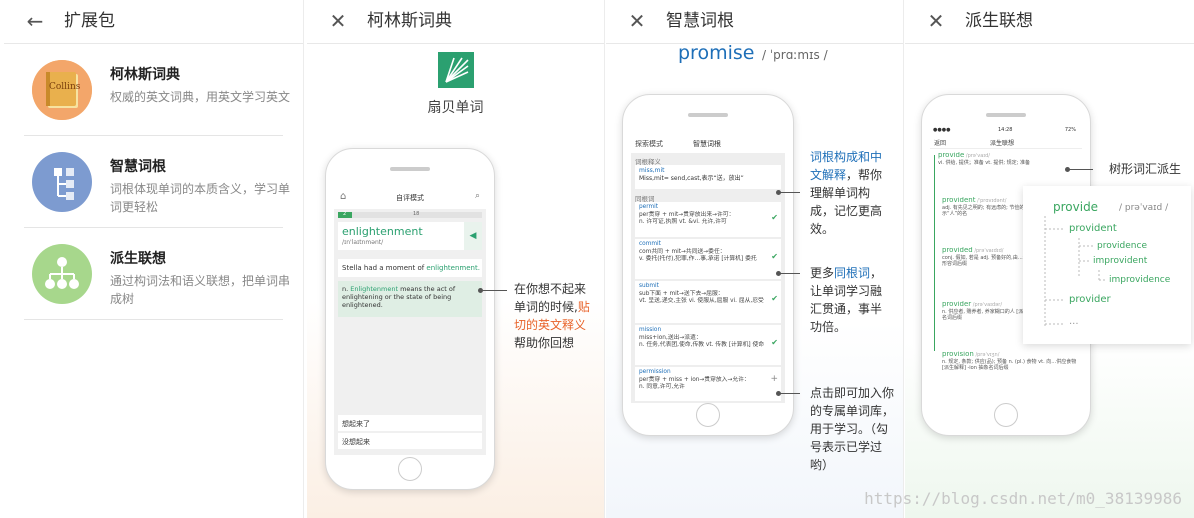 The width and height of the screenshot is (1194, 518). I want to click on tree-phon: /ˈprɑvɪdənt/, so click(992, 201).